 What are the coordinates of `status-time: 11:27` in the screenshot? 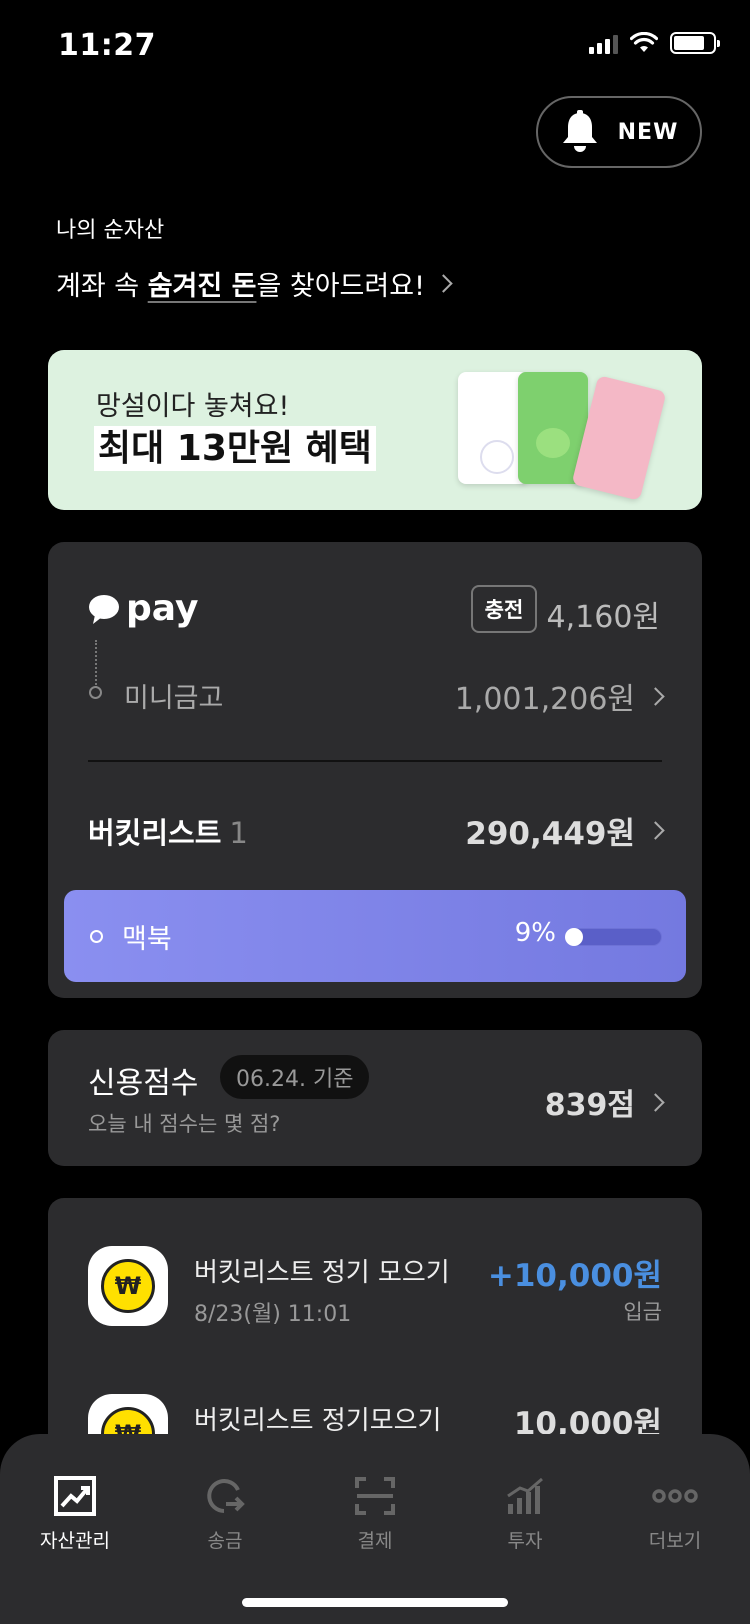 It's located at (107, 45).